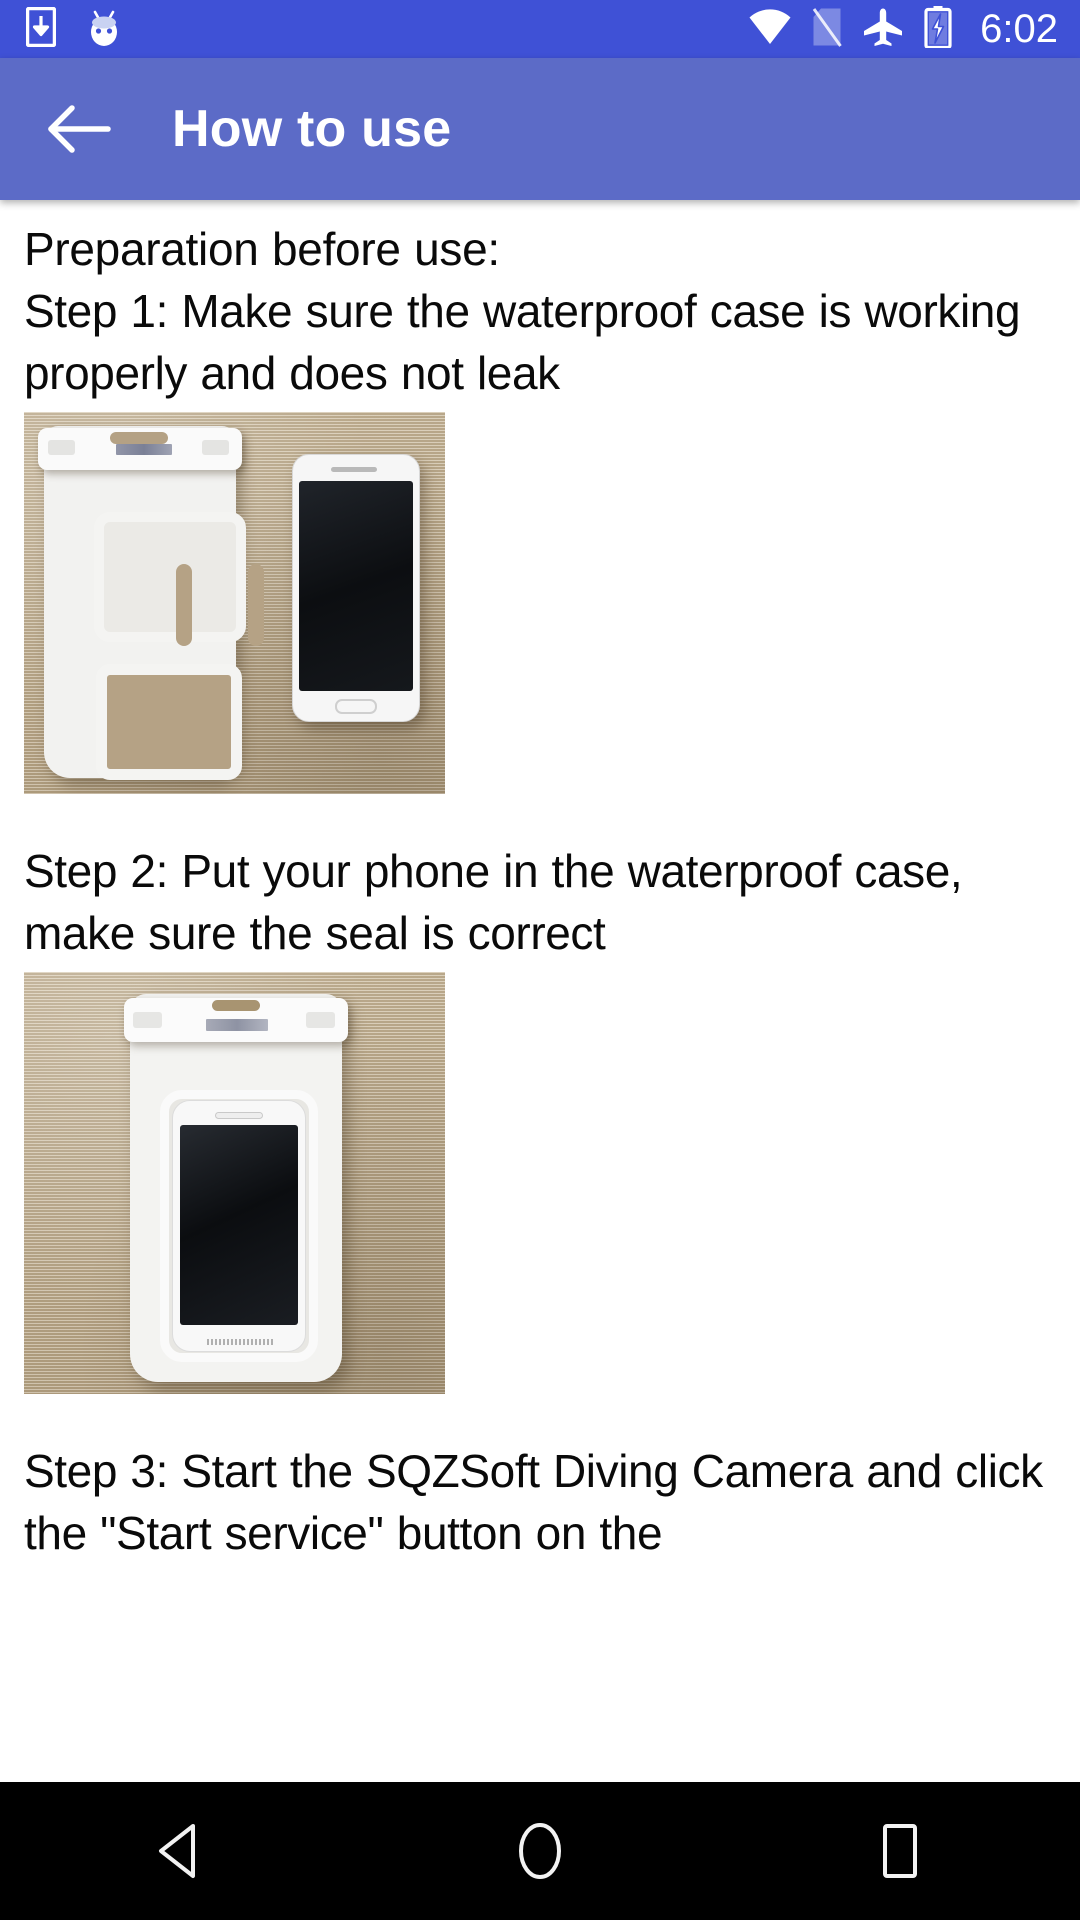 This screenshot has width=1080, height=1920. I want to click on page-title: How to use, so click(312, 129).